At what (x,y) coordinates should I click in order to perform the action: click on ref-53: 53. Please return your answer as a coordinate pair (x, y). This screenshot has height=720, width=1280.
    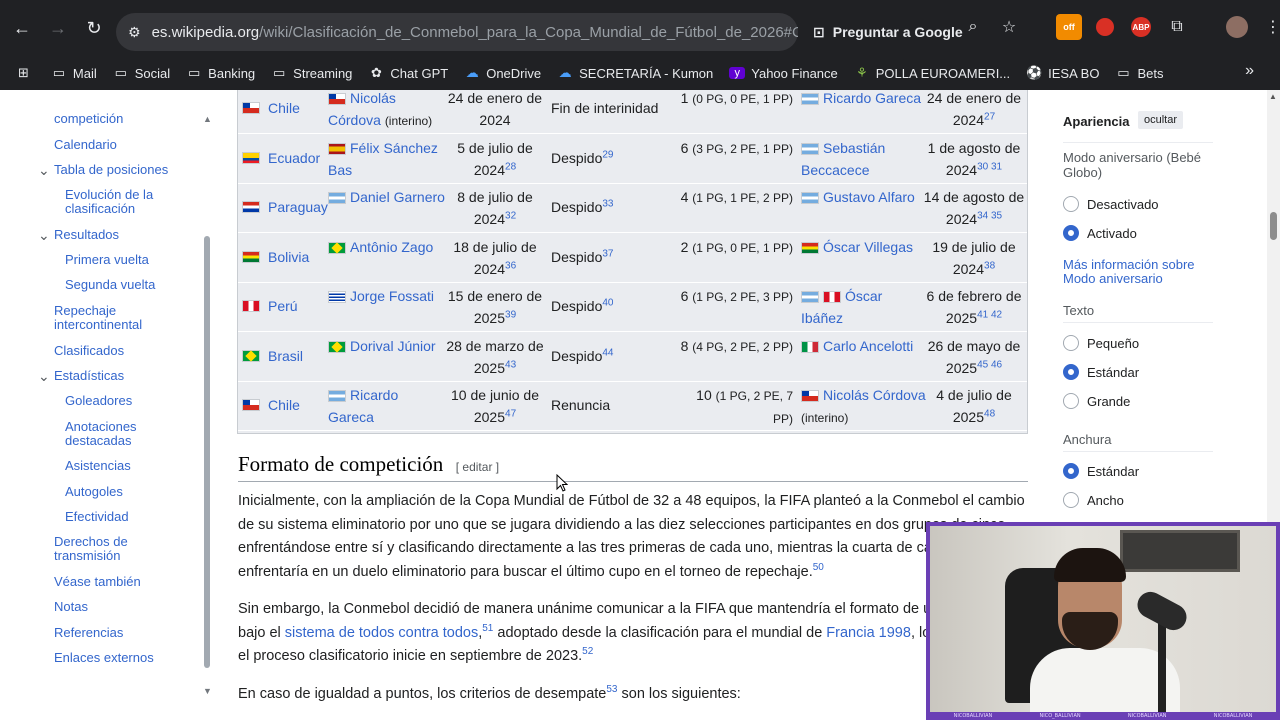
    Looking at the image, I should click on (611, 689).